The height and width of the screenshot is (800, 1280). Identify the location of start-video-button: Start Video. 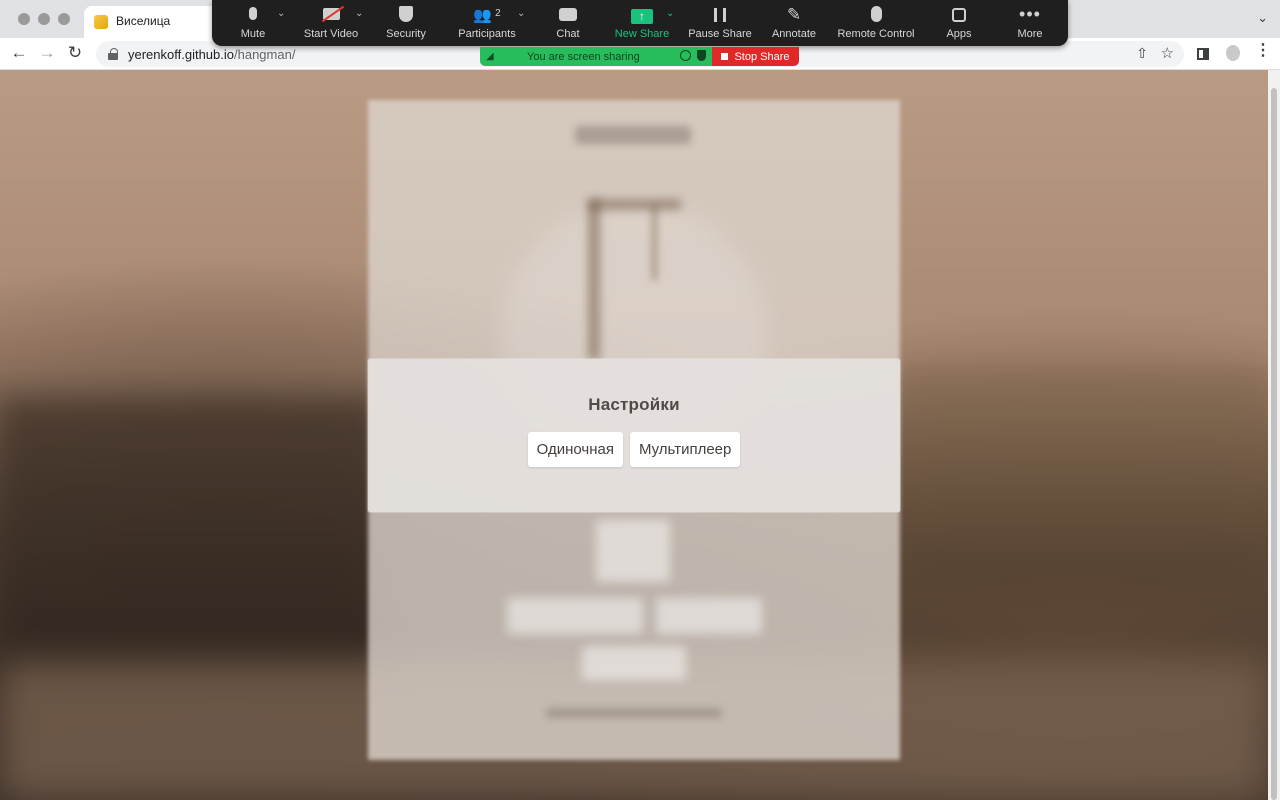
(331, 23).